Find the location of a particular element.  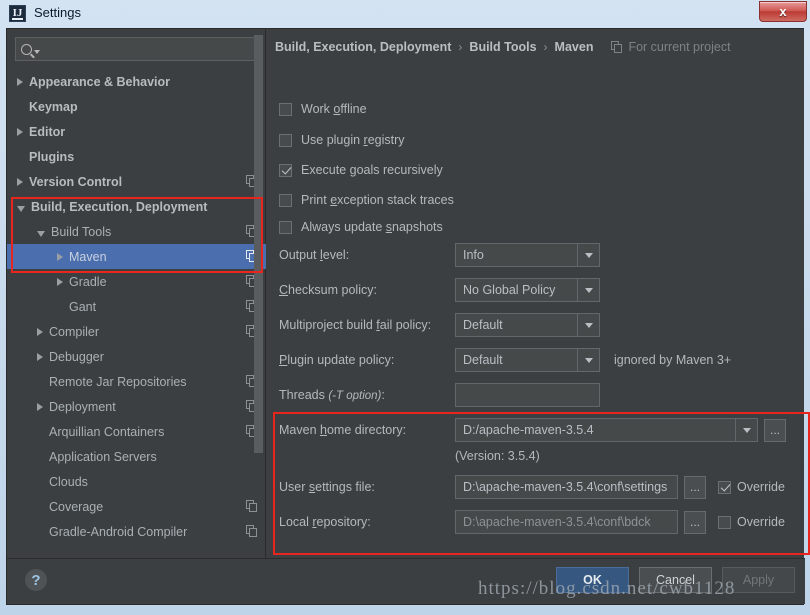

checkbox-work-offline: Work offline is located at coordinates (323, 109).